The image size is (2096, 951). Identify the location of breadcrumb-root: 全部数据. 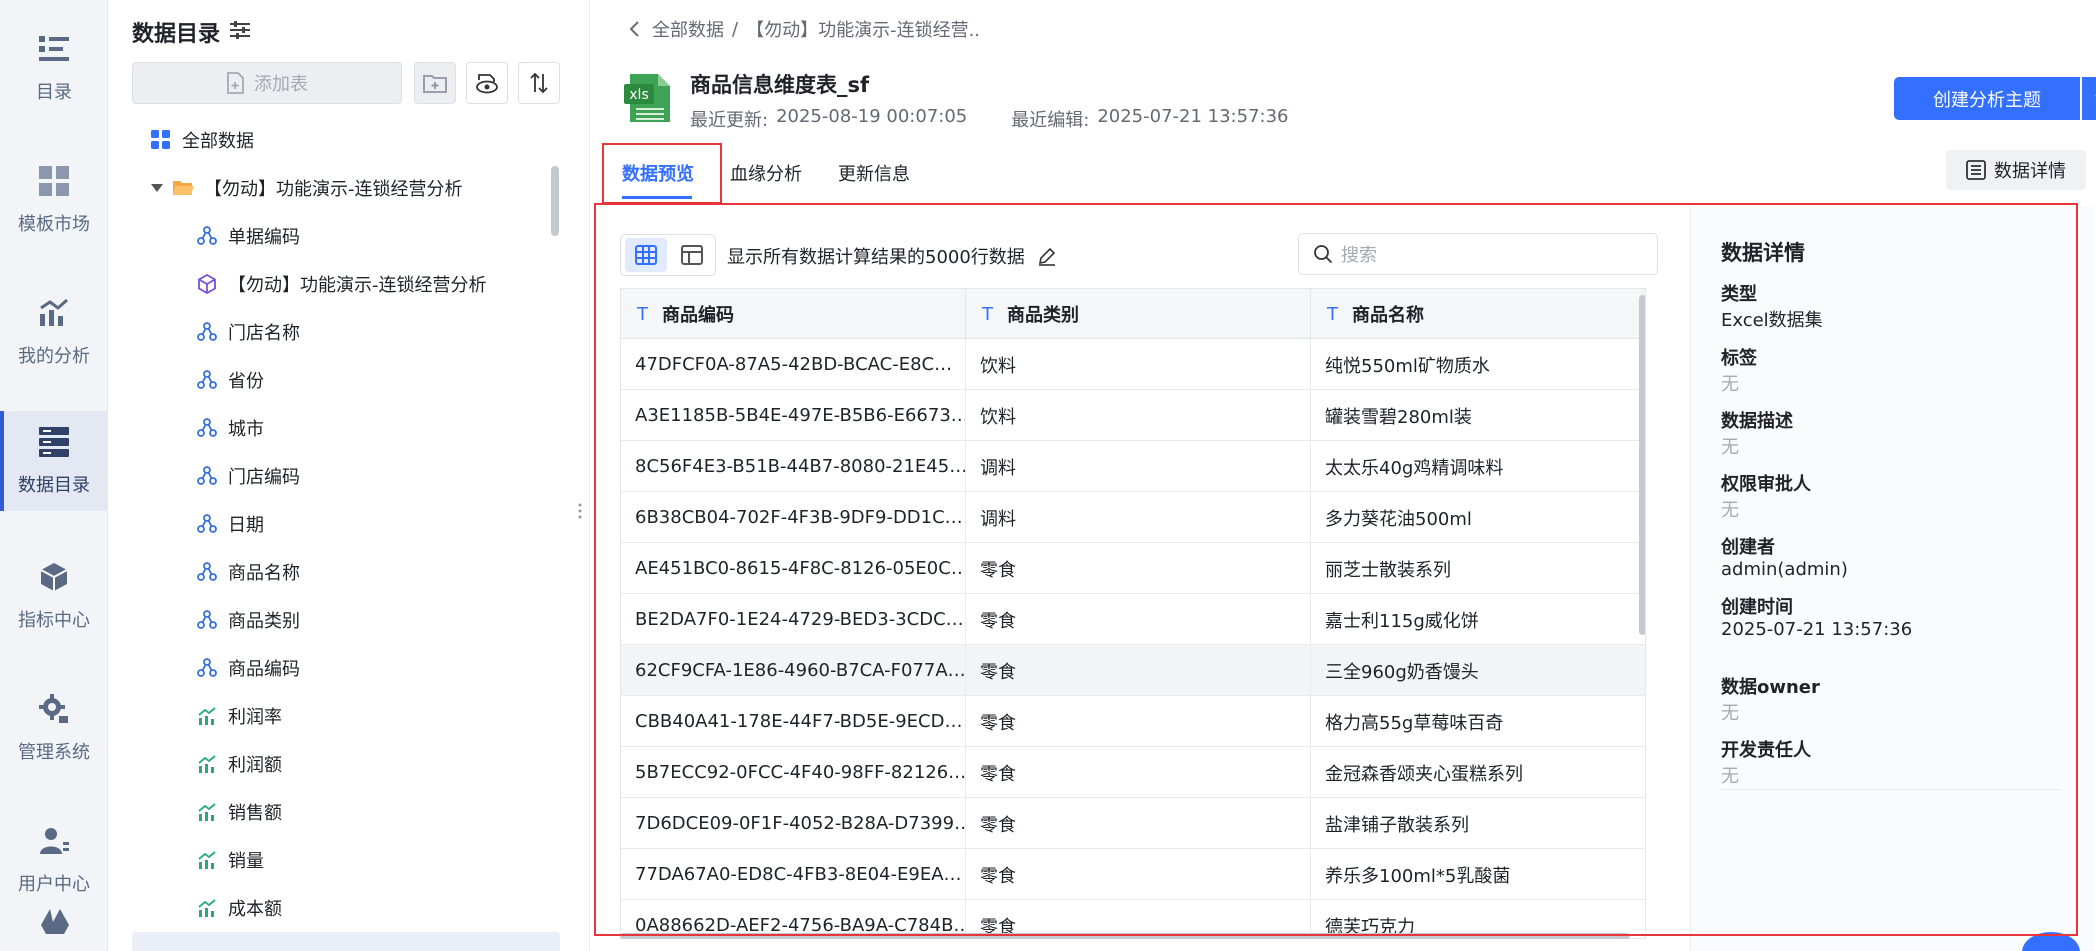
(688, 29).